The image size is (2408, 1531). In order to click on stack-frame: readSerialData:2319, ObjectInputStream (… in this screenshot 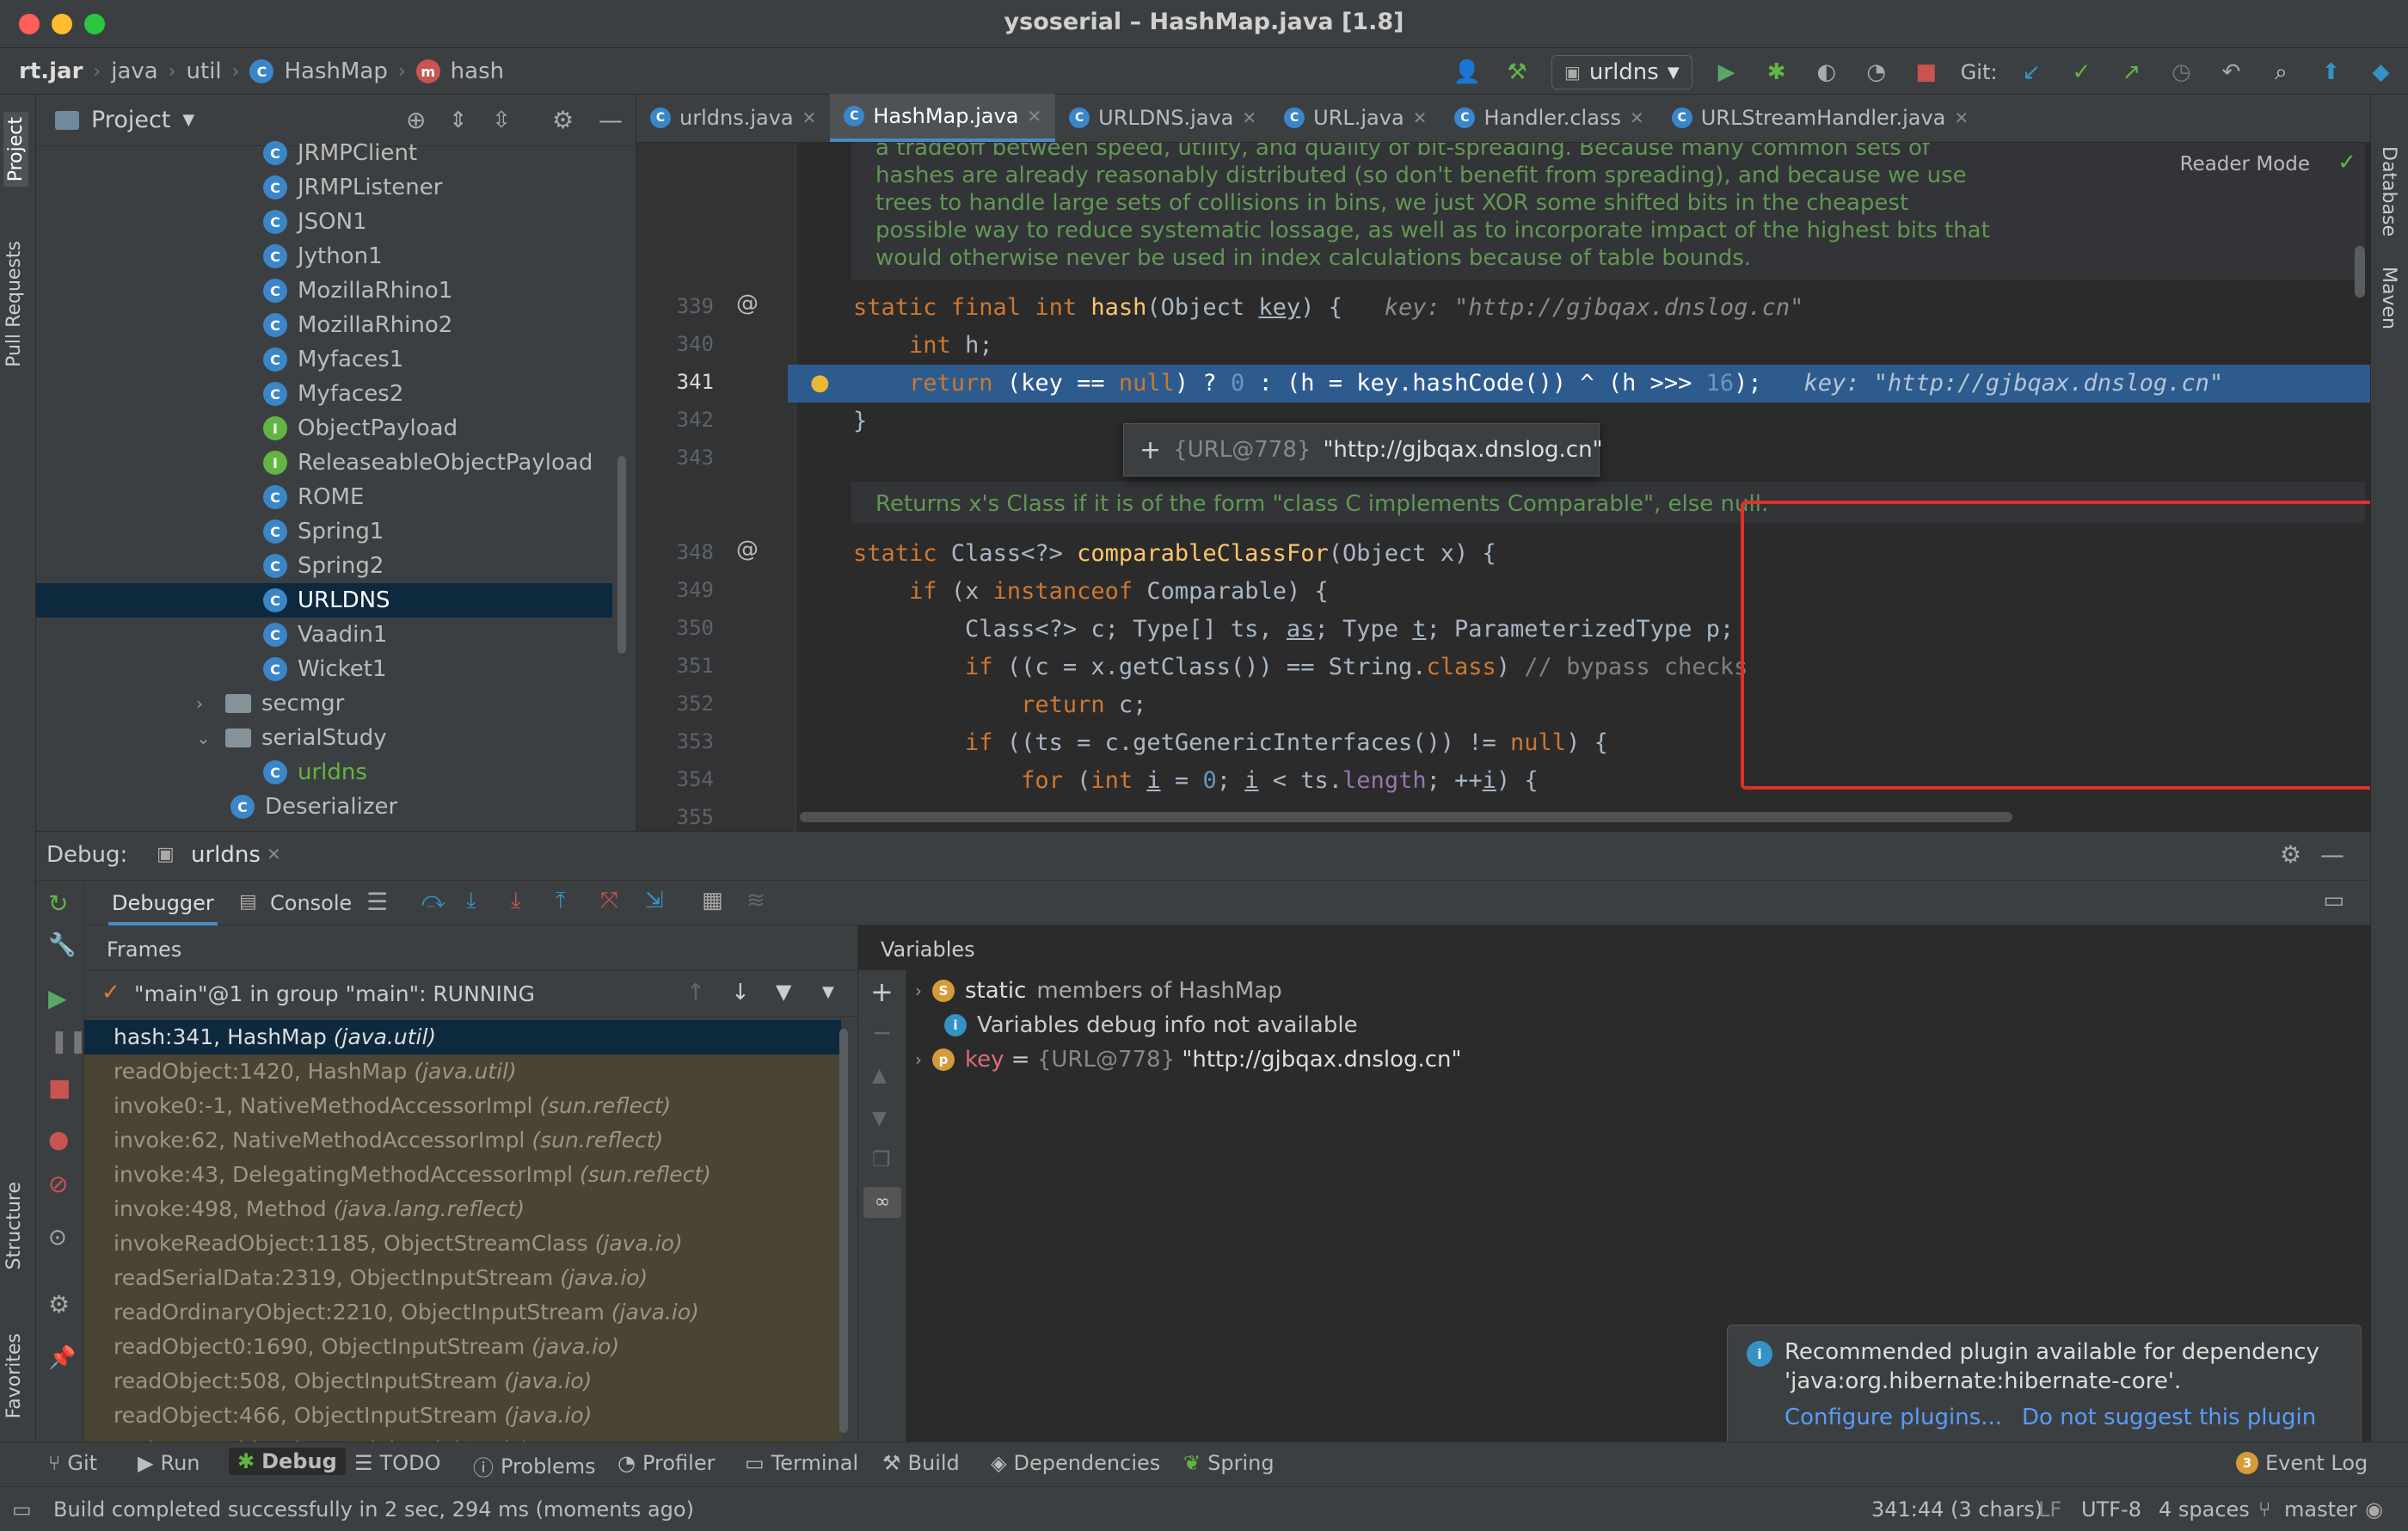, I will do `click(463, 1278)`.